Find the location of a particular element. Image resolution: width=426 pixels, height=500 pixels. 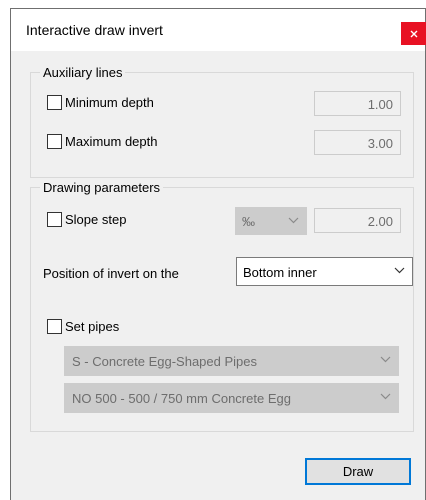

position-of-invert-value: Bottom inner is located at coordinates (280, 272).